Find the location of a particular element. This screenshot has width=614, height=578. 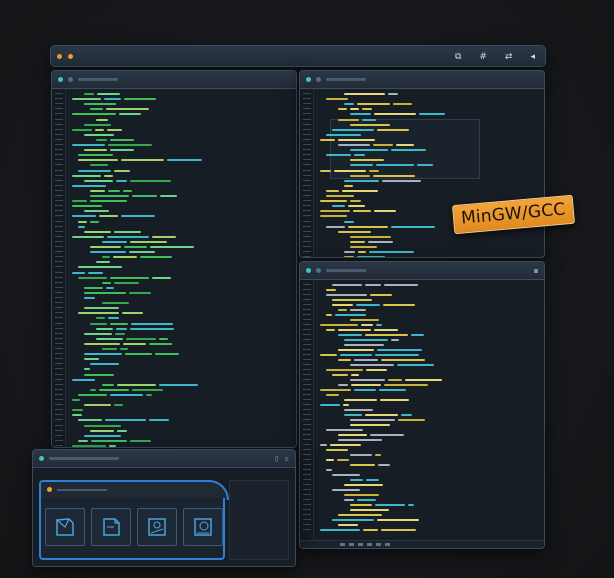

arrow-icon: ◂ is located at coordinates (532, 57).